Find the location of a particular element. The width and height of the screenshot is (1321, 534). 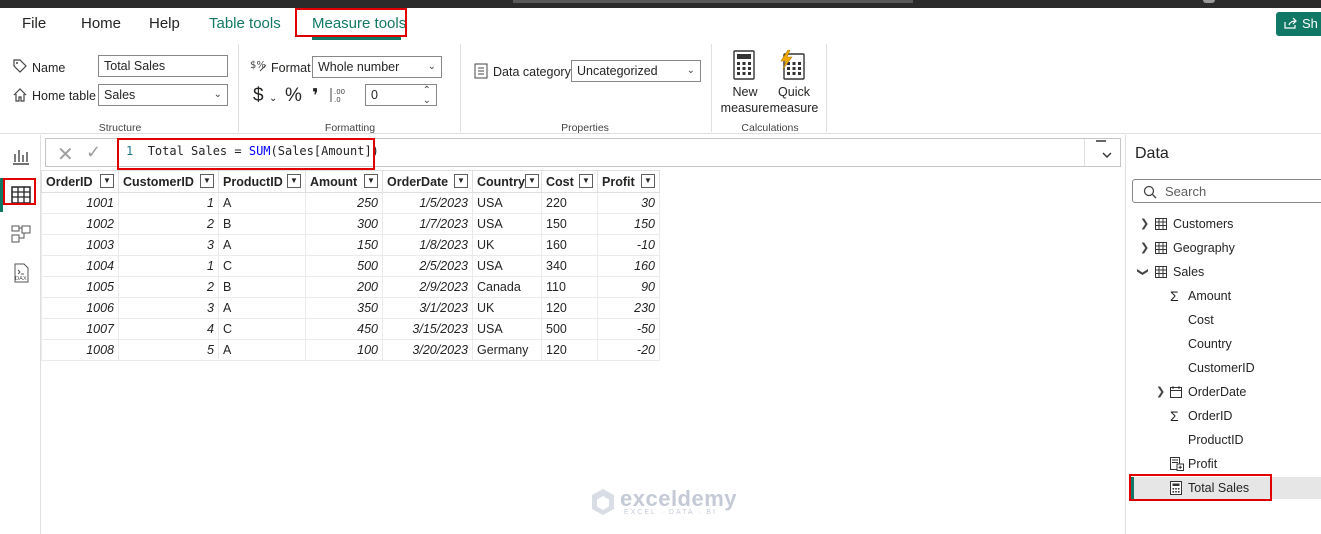

cell-amount: 300 is located at coordinates (344, 224).